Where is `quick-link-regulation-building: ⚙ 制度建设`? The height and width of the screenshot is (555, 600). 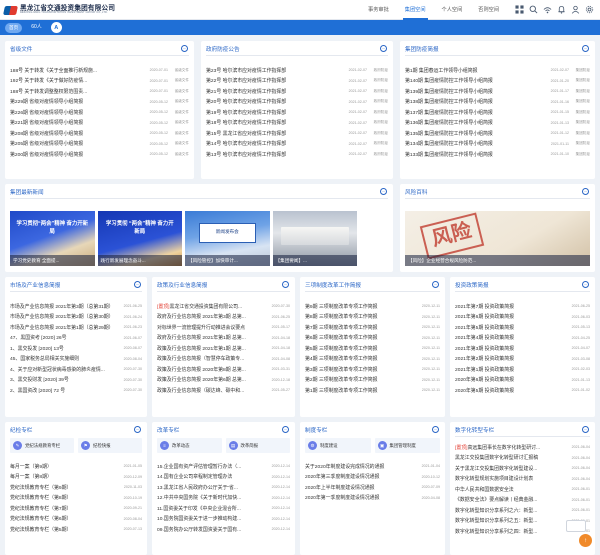
quick-link-regulation-building: ⚙ 制度建设 is located at coordinates (338, 445).